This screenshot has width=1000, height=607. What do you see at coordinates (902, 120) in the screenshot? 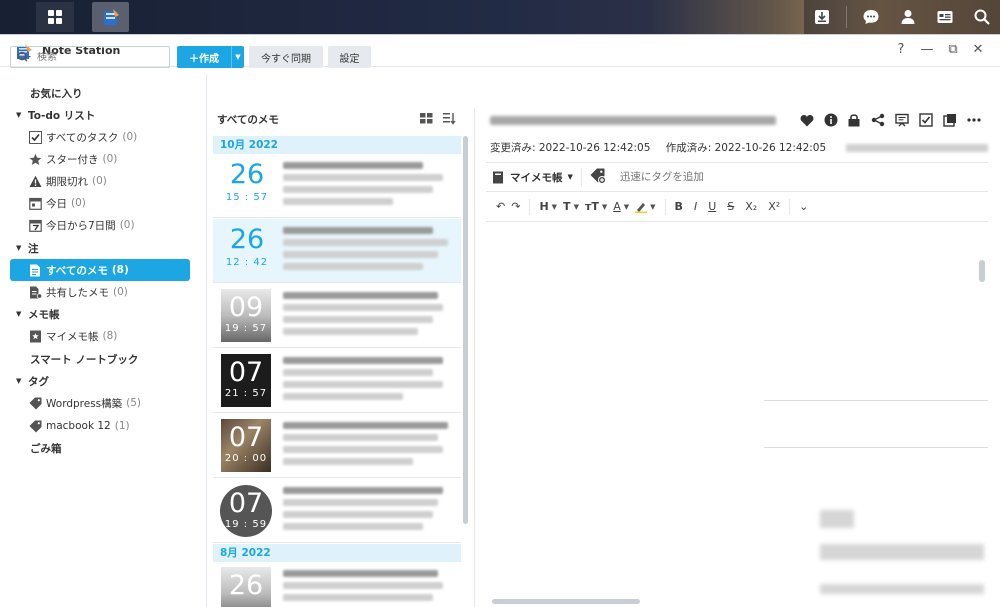
I see `presentation-icon` at bounding box center [902, 120].